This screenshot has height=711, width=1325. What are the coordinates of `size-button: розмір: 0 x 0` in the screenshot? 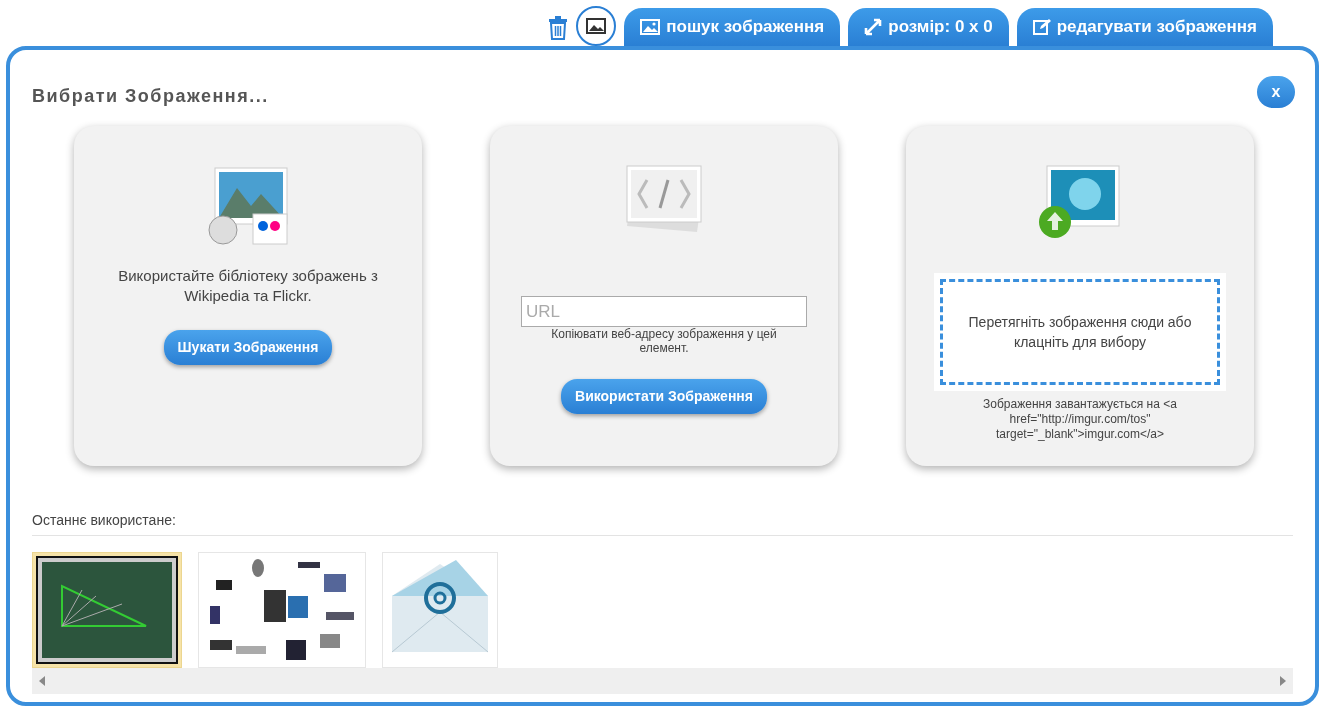 It's located at (928, 27).